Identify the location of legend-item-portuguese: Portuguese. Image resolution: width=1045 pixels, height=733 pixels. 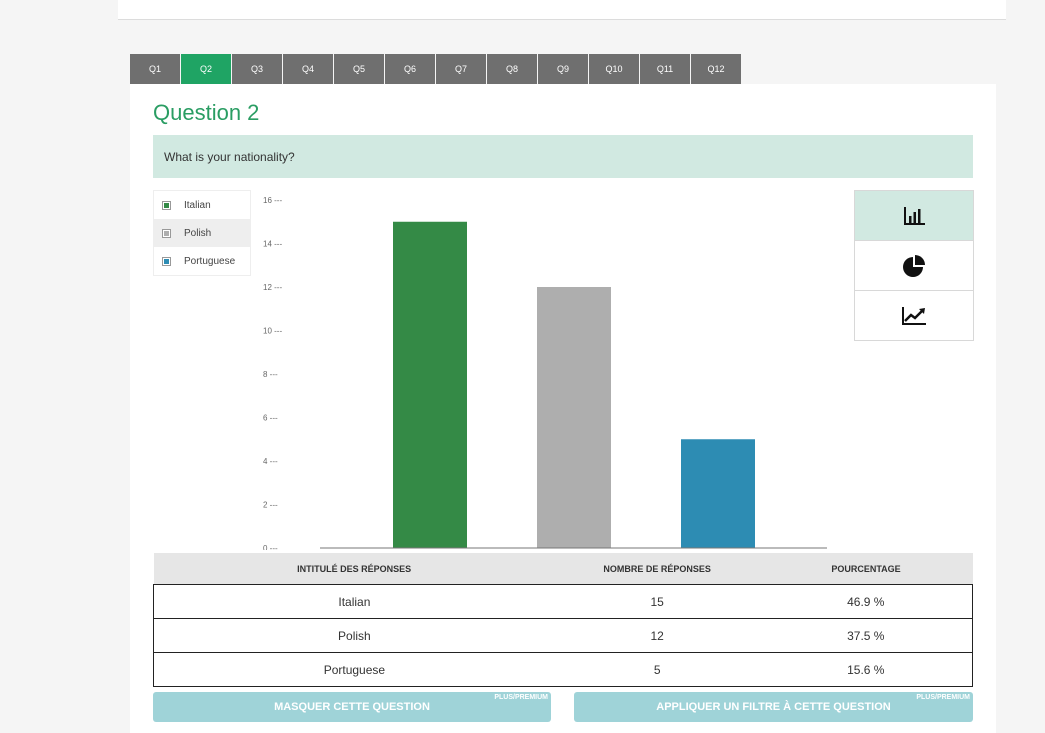
(202, 261).